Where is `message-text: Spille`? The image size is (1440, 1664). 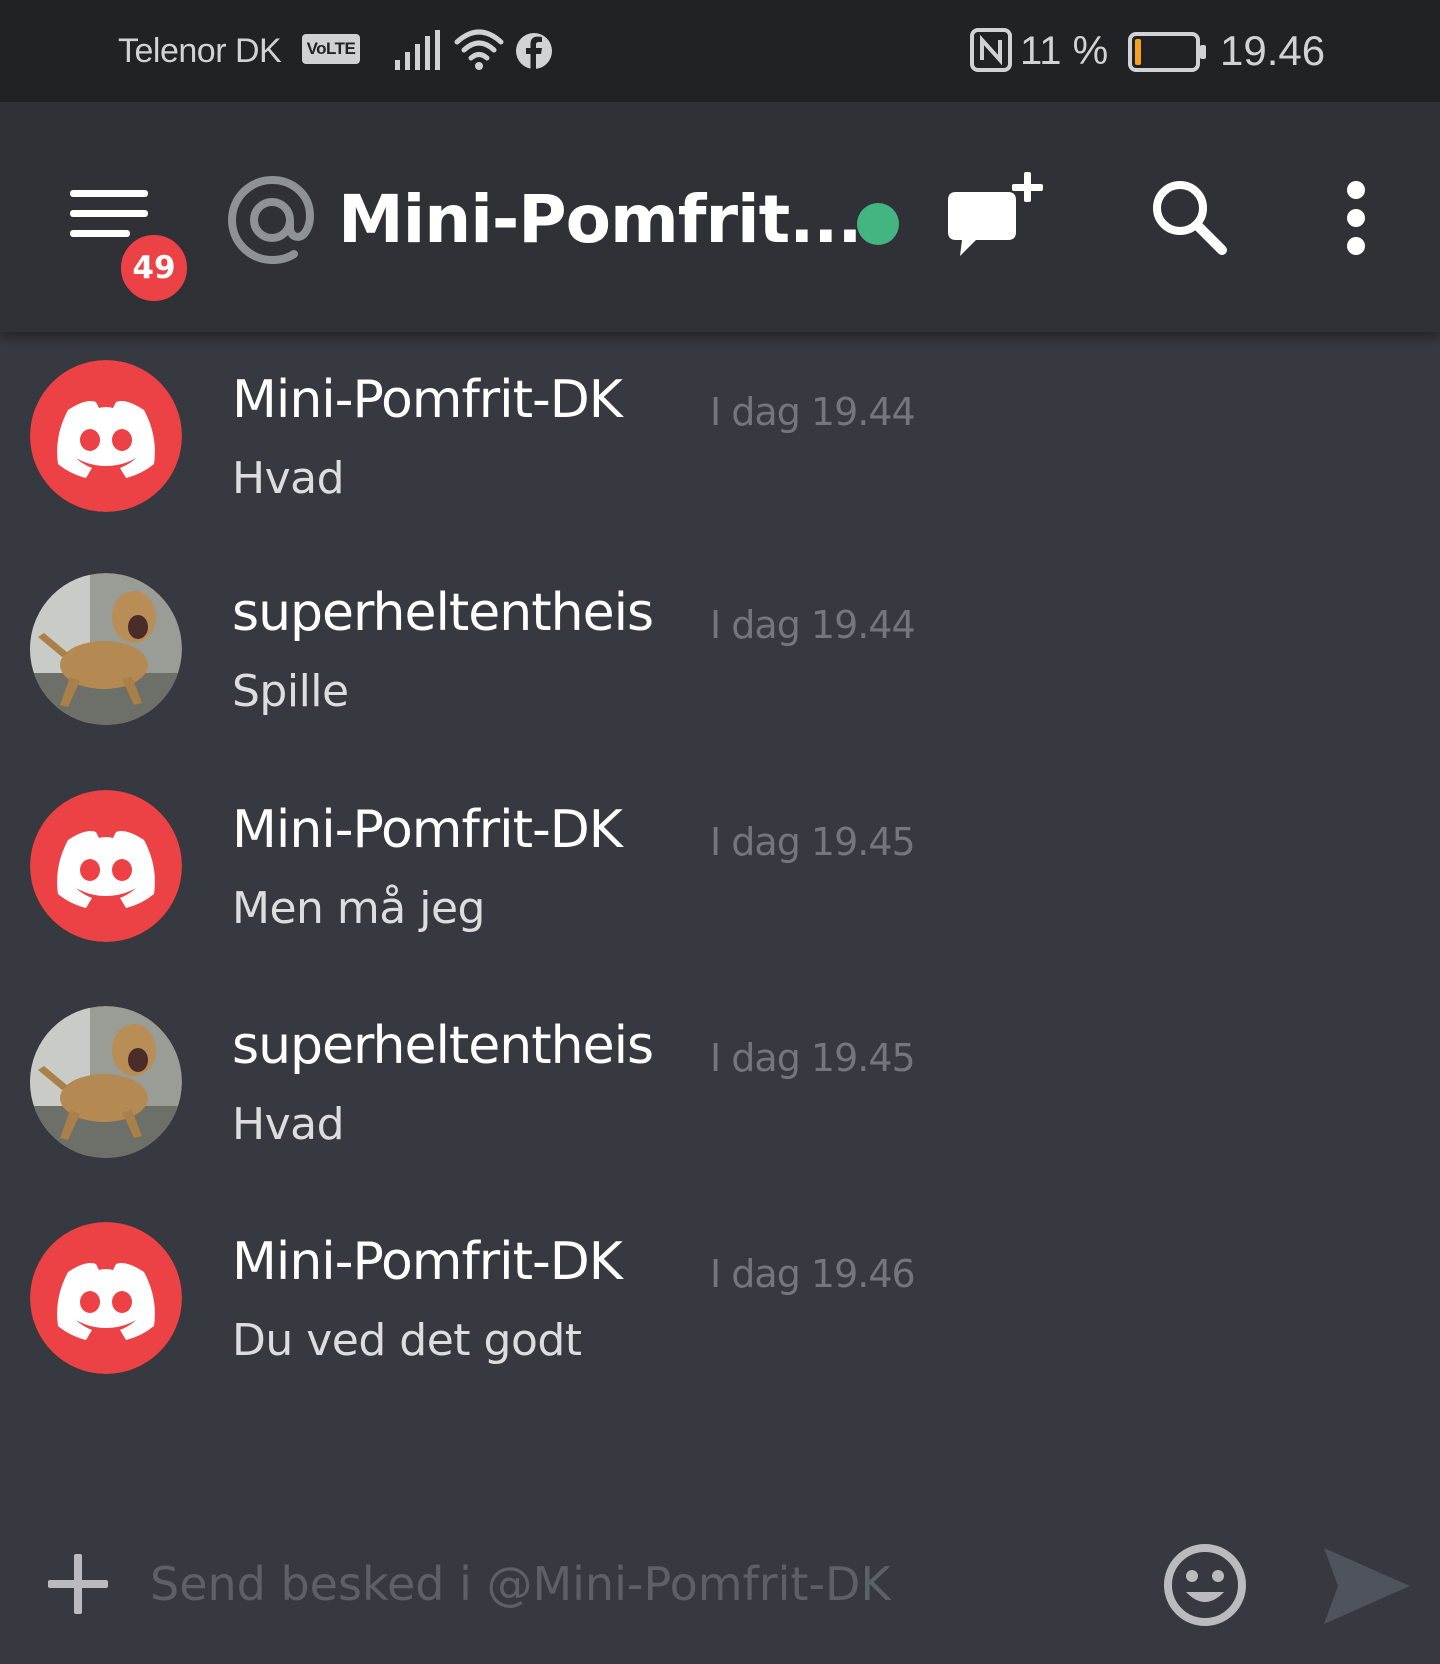
message-text: Spille is located at coordinates (290, 691).